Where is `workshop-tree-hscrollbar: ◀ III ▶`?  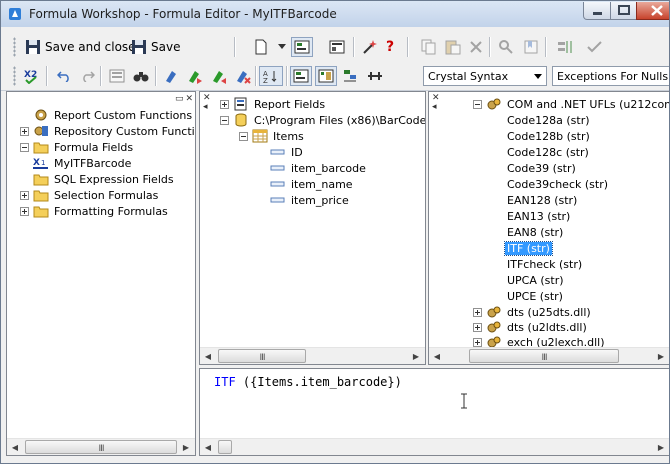 workshop-tree-hscrollbar: ◀ III ▶ is located at coordinates (101, 446).